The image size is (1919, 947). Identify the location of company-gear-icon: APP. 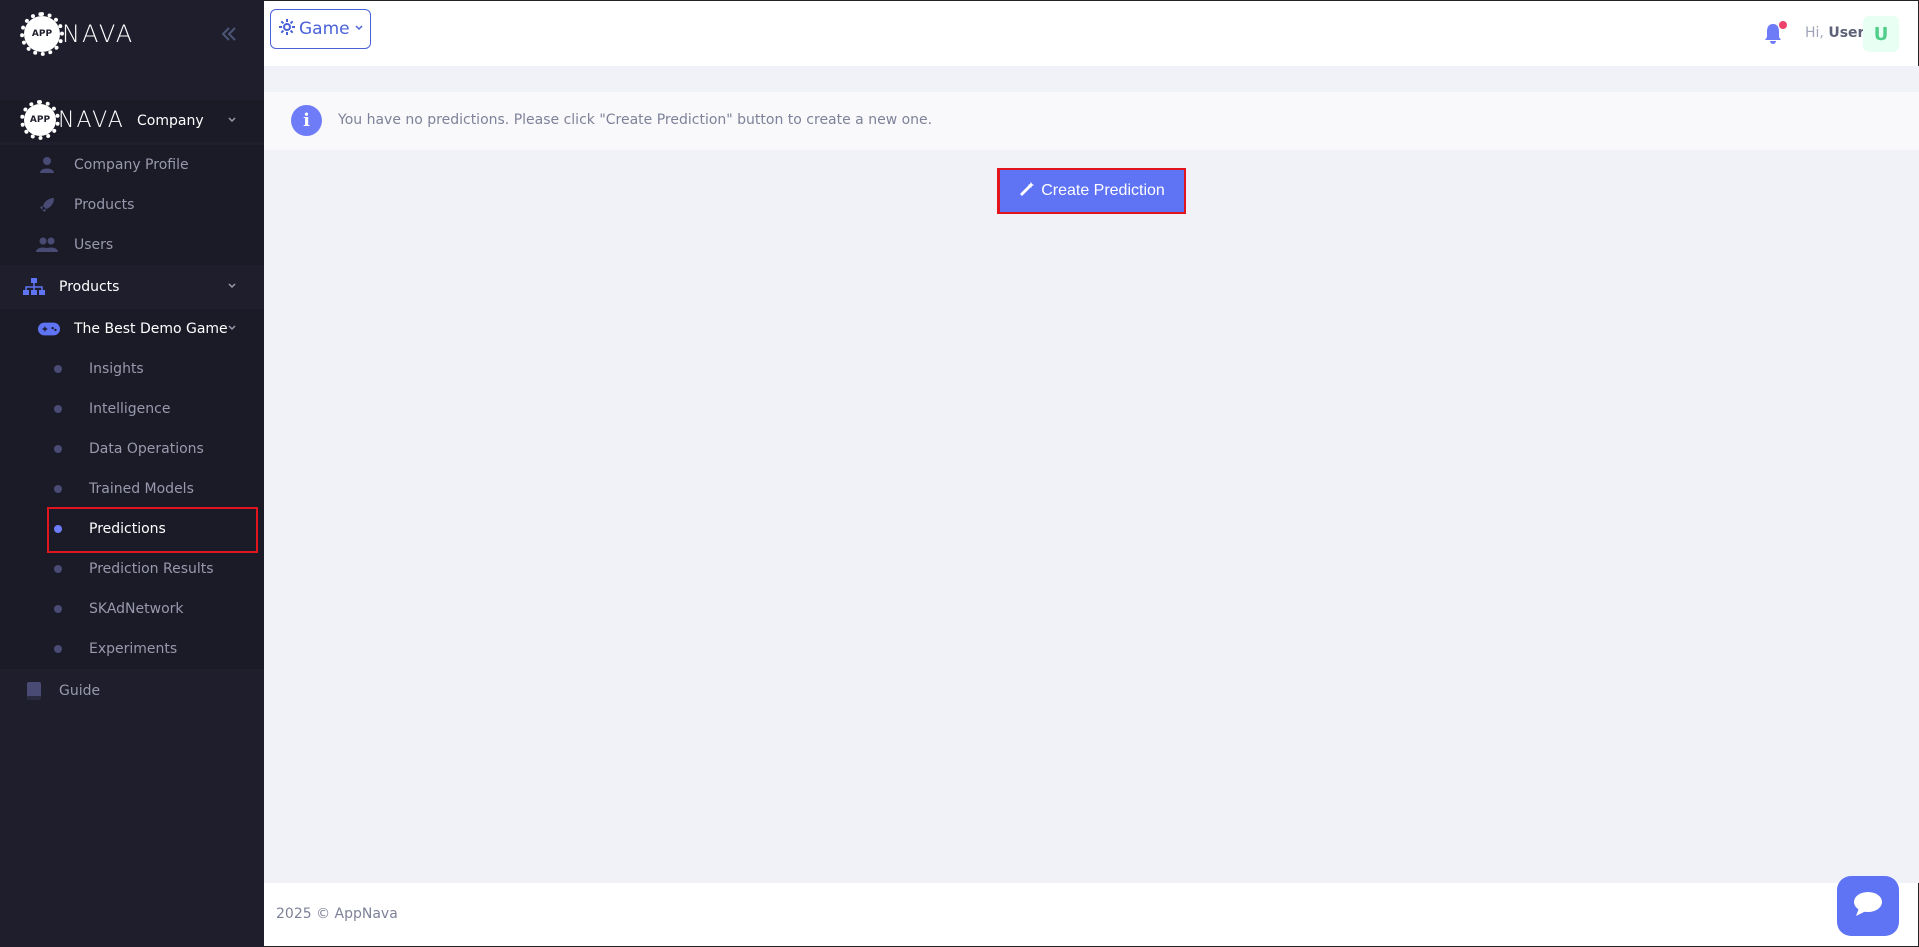
(40, 120).